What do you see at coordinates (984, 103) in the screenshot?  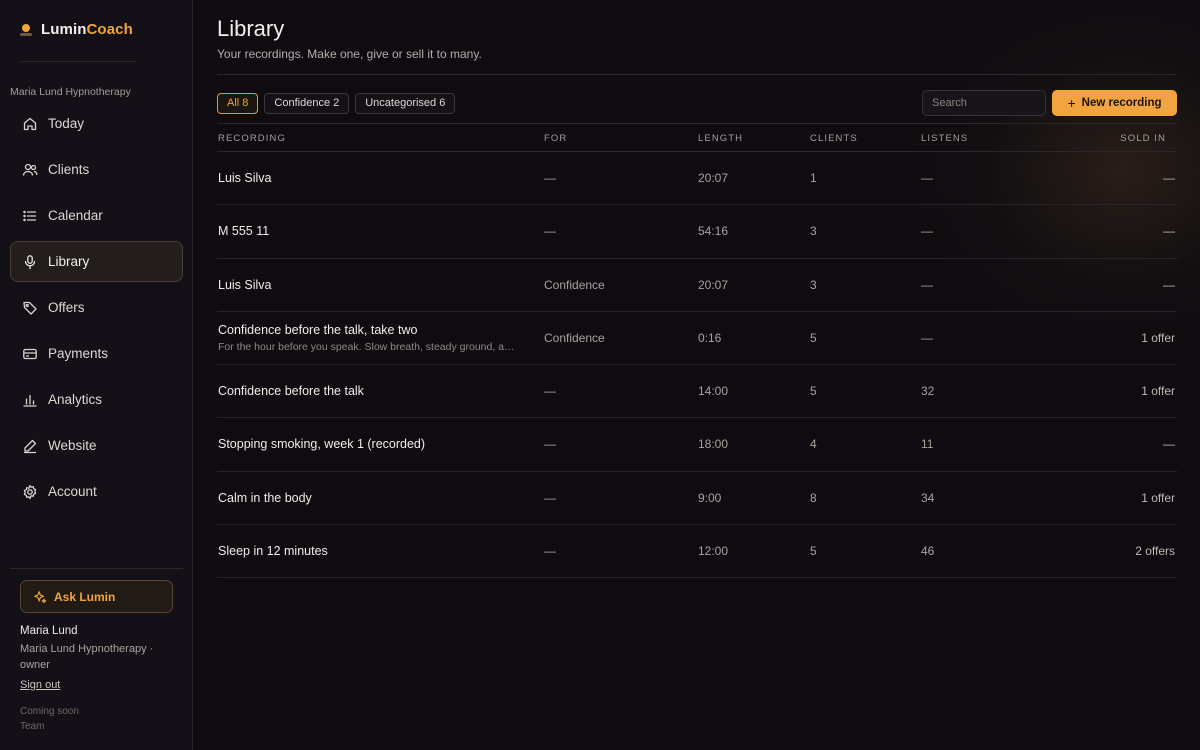 I see `search-input` at bounding box center [984, 103].